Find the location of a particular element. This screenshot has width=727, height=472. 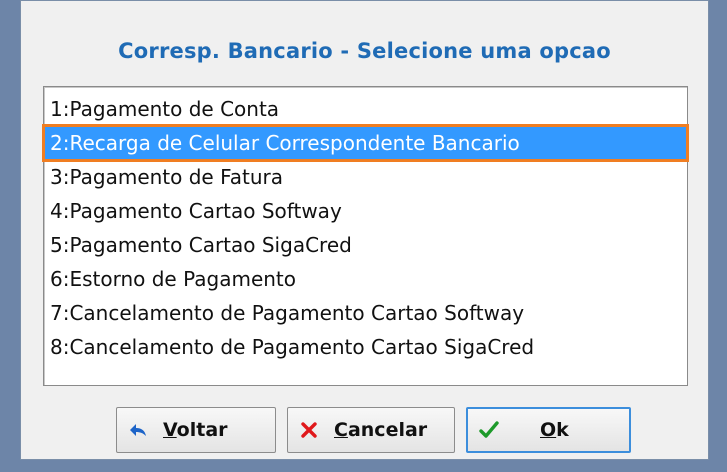

dialog-title: Corresp. Bancario - Selecione uma opcao is located at coordinates (364, 51).